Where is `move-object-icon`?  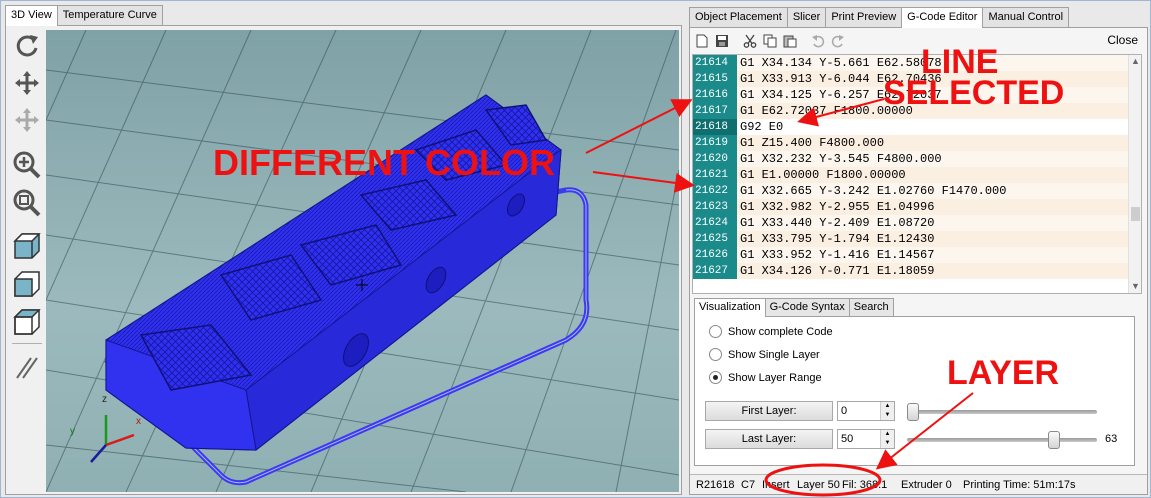
move-object-icon is located at coordinates (27, 120).